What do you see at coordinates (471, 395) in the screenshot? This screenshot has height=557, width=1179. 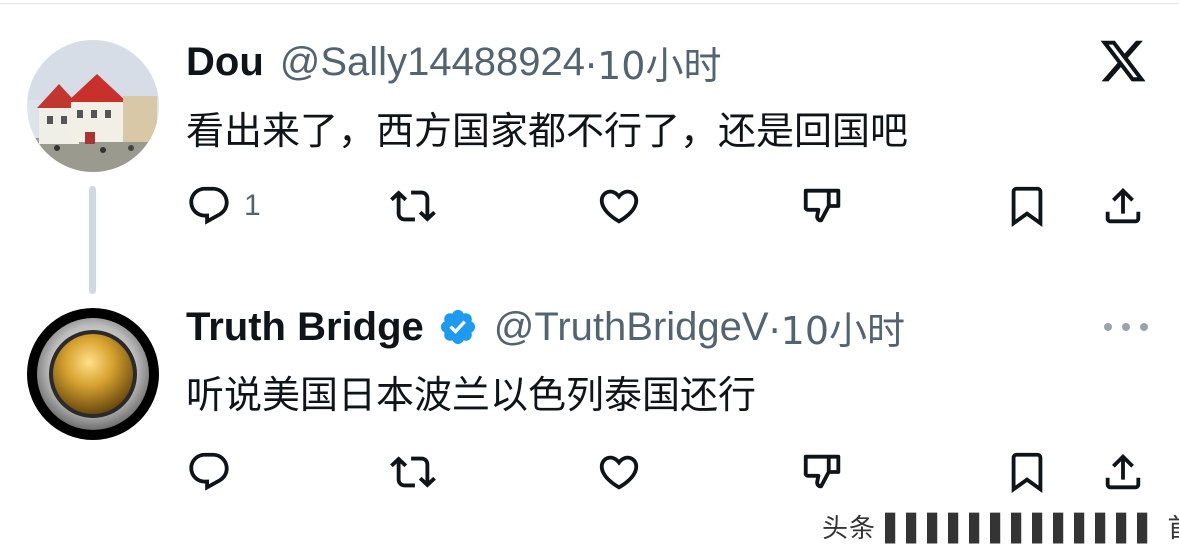 I see `tweet-text: 听说美国日本波兰以色列泰国还行` at bounding box center [471, 395].